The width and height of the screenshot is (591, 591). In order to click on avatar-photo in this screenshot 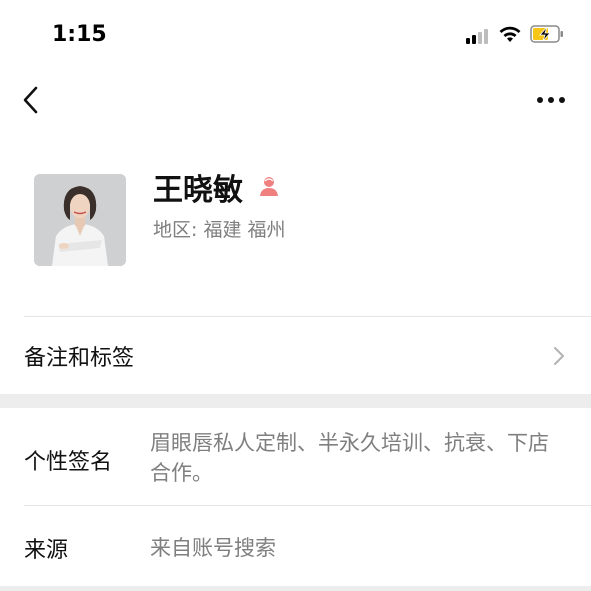, I will do `click(80, 220)`.